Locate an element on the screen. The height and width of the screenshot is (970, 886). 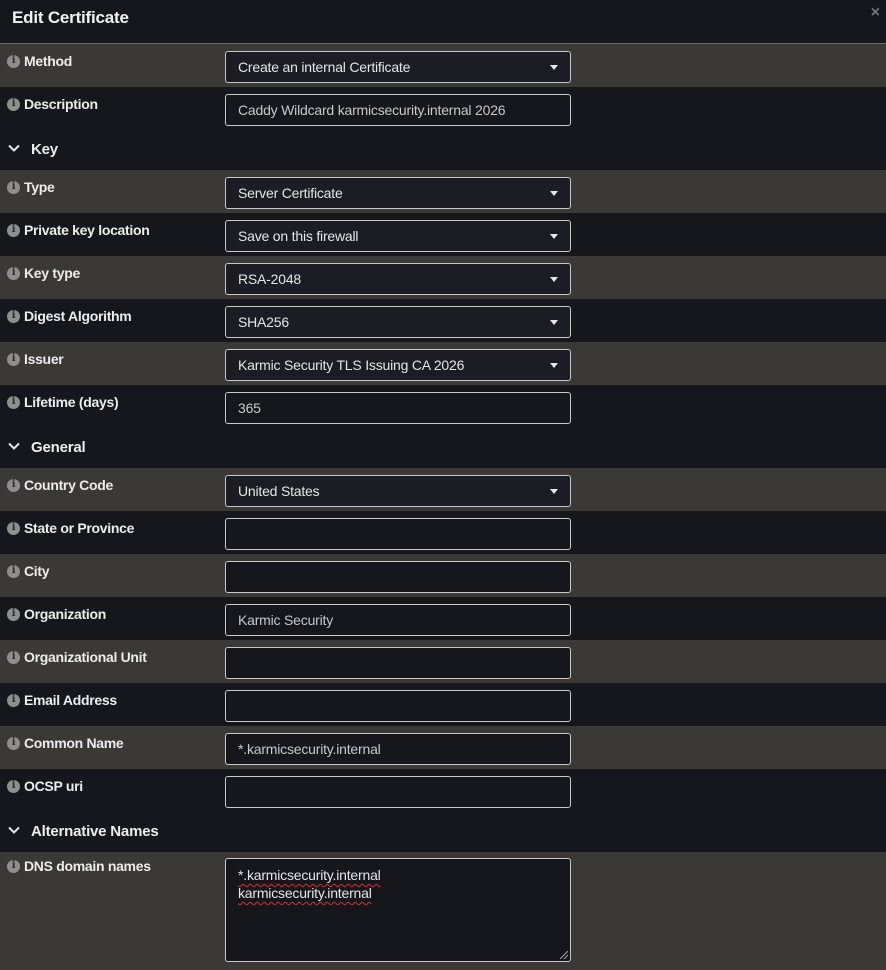
method-label: i Method is located at coordinates (39, 61).